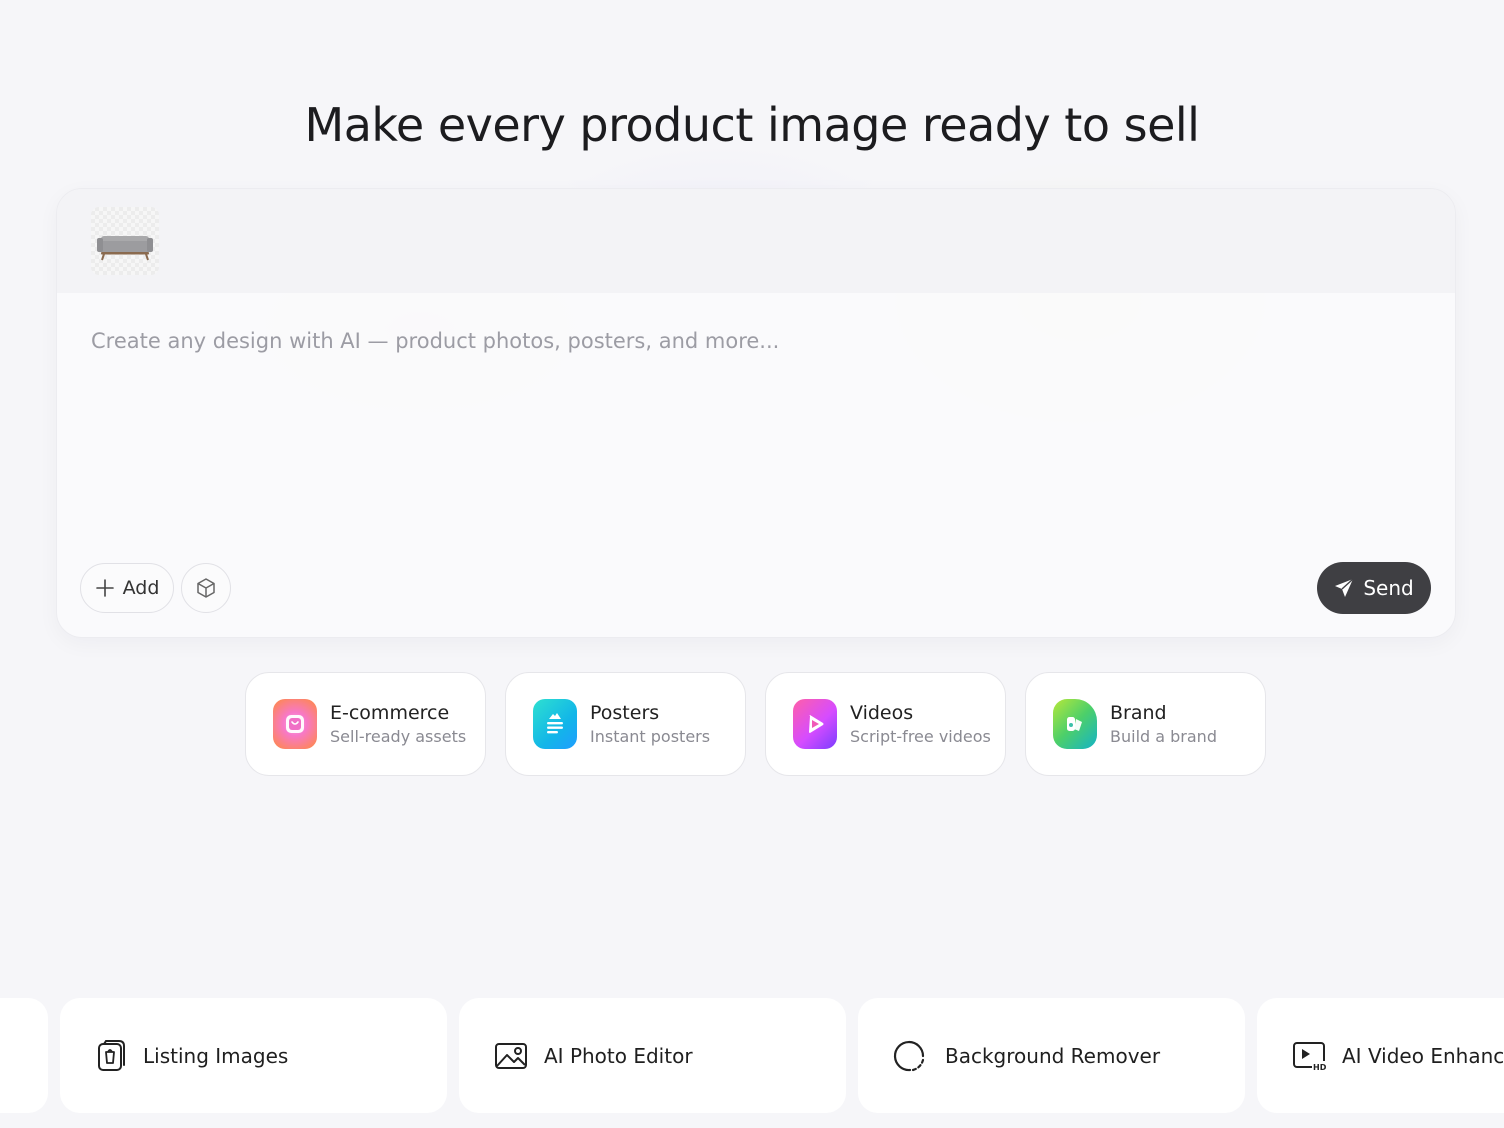 This screenshot has height=1128, width=1504. Describe the element at coordinates (555, 724) in the screenshot. I see `poster-icon` at that location.